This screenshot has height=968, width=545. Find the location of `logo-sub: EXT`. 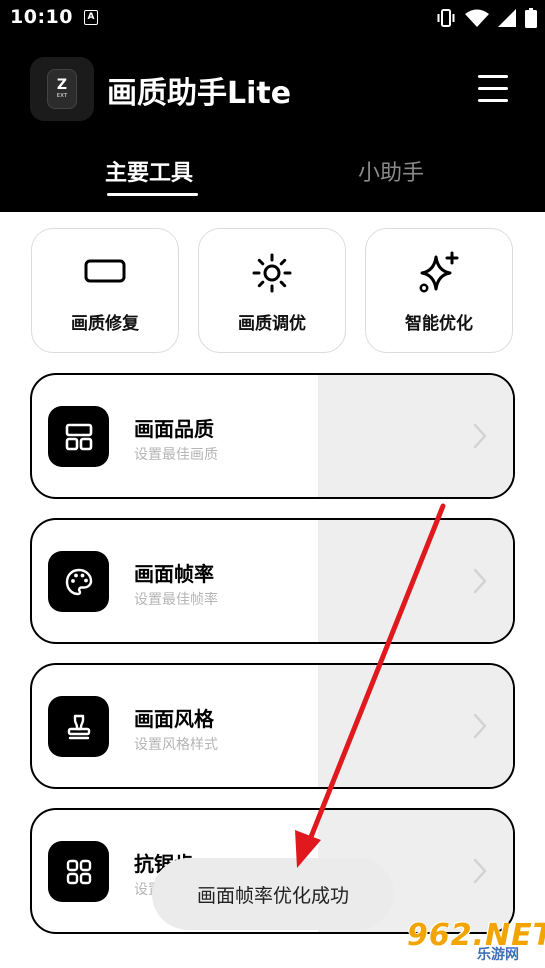

logo-sub: EXT is located at coordinates (62, 96).